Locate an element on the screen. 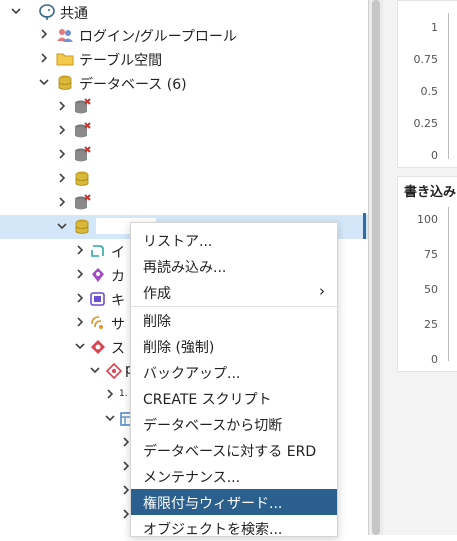 The width and height of the screenshot is (457, 541). tree-row-login-roles: ログイン/グループロール is located at coordinates (184, 35).